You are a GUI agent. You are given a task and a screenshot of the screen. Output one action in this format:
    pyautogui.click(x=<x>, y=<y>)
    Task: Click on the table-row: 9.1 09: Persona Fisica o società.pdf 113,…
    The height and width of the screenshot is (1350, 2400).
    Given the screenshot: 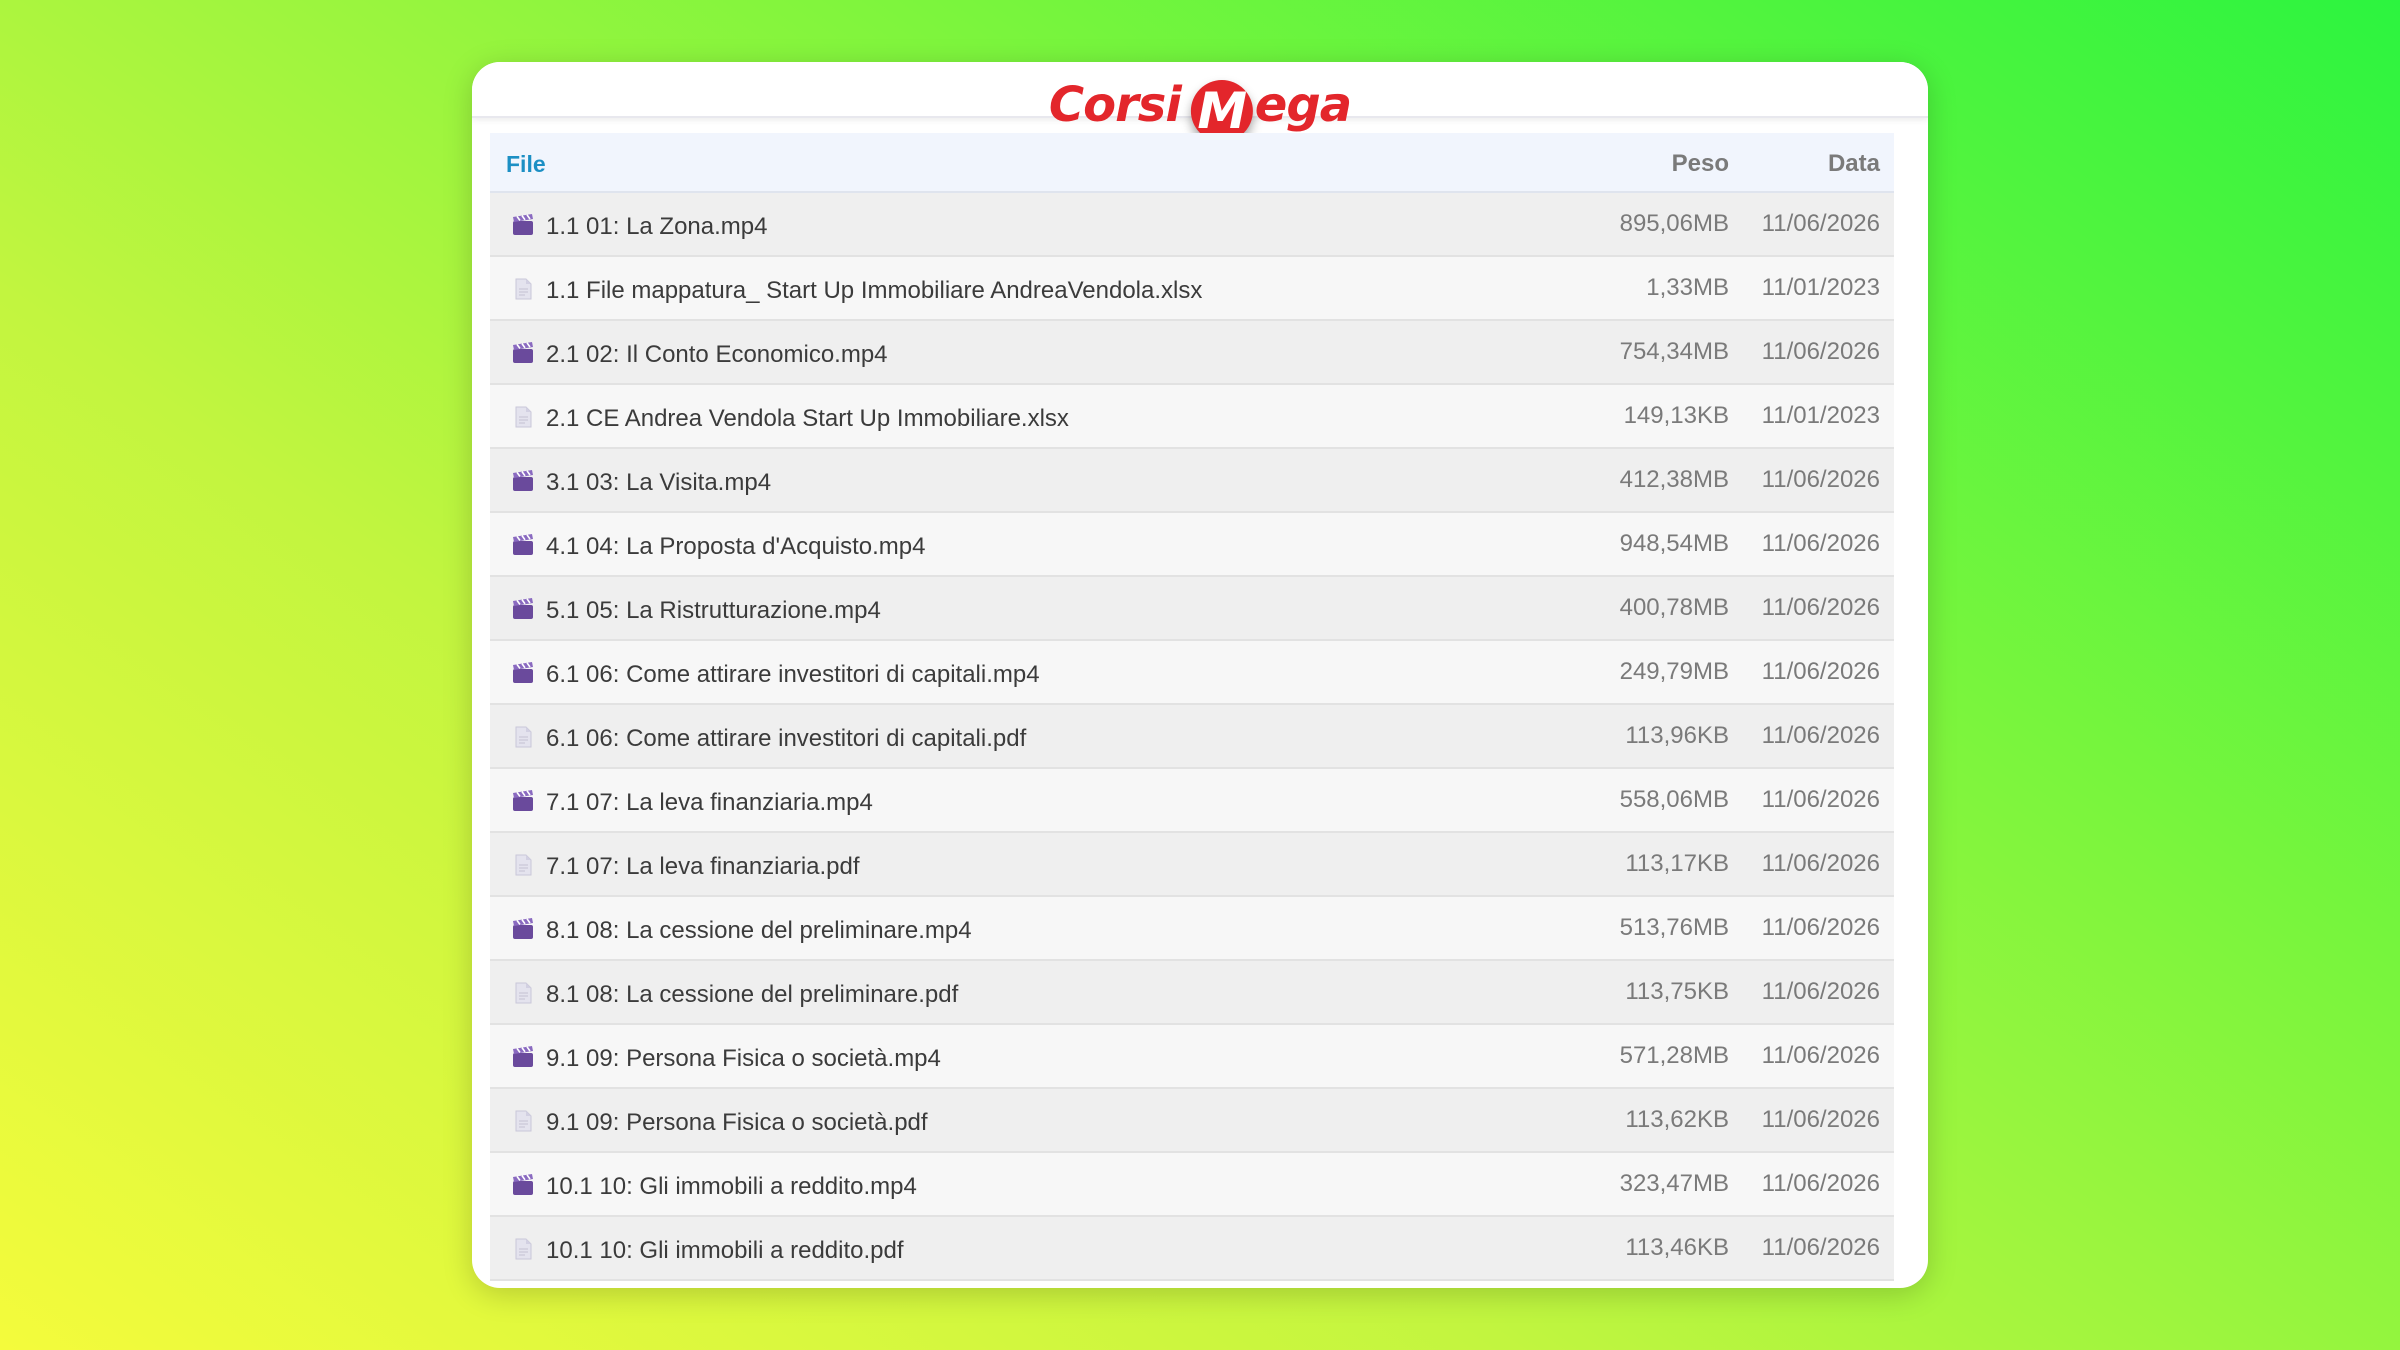 What is the action you would take?
    pyautogui.click(x=1192, y=1121)
    